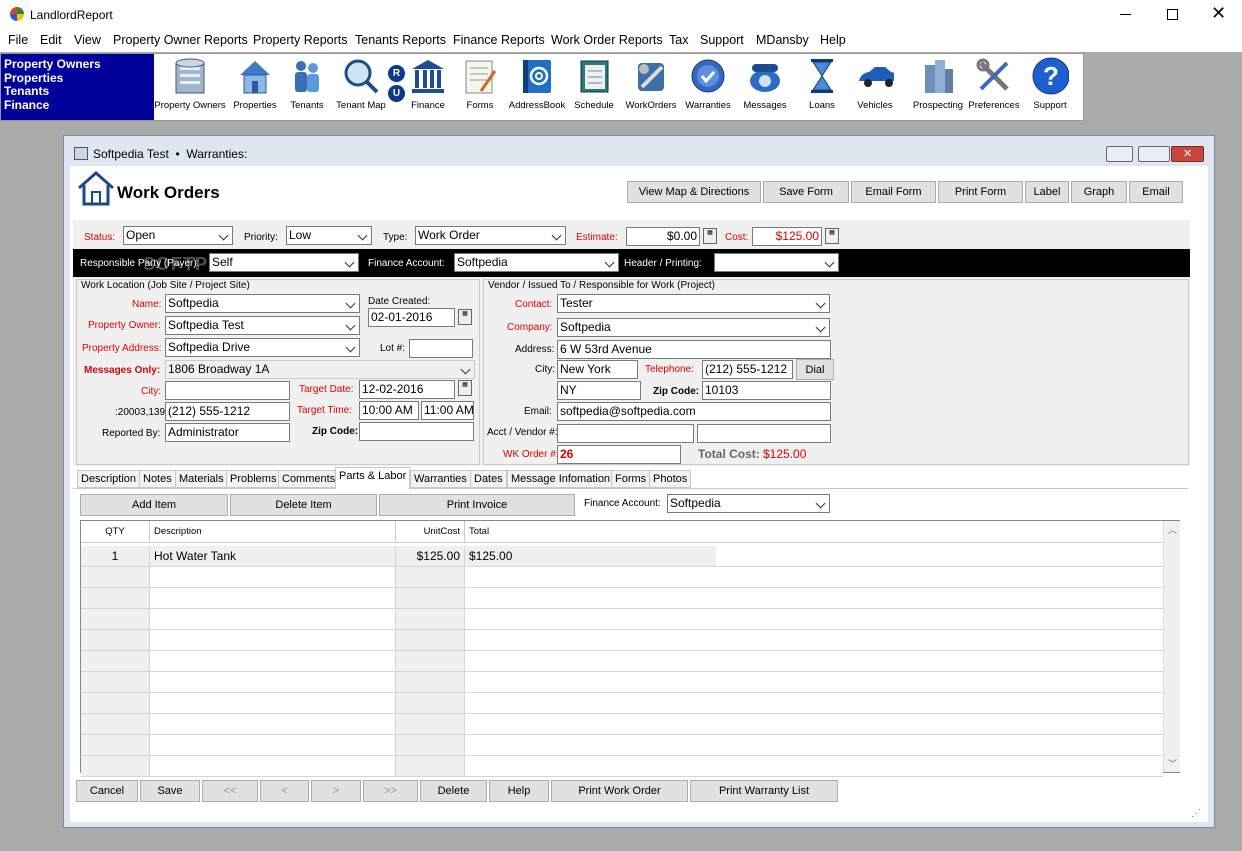  I want to click on toolbar-preferences: Preferences, so click(994, 83).